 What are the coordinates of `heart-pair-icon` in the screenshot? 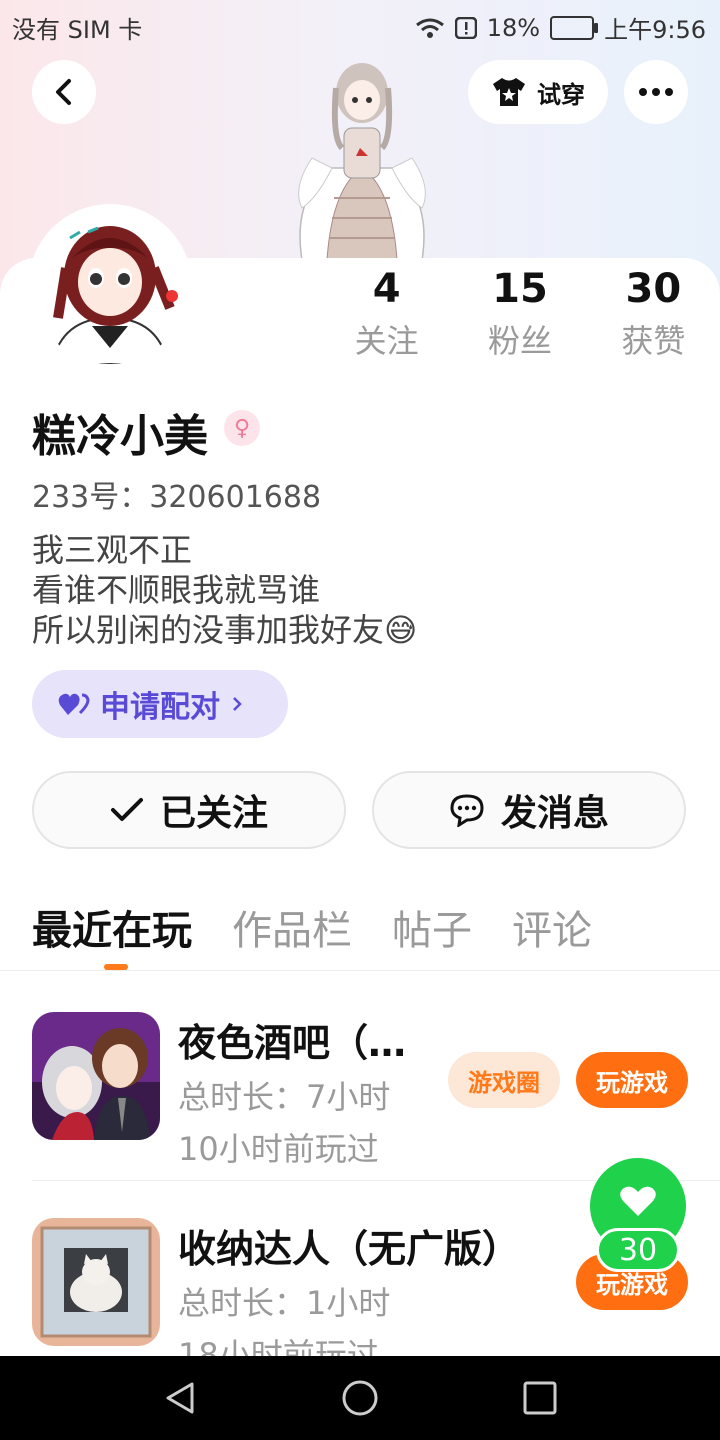 It's located at (74, 704).